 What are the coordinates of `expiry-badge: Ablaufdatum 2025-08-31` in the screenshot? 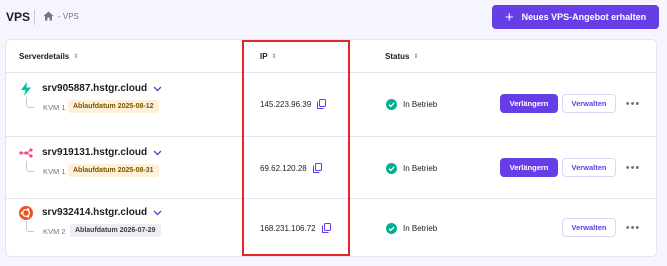 It's located at (113, 170).